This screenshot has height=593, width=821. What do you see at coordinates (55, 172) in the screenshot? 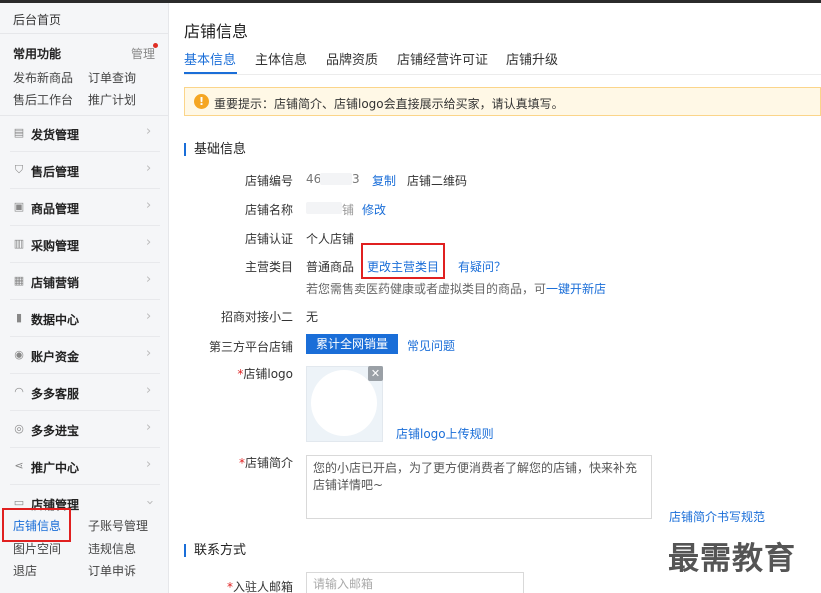
I see `sidebar-item-label: 售后管理` at bounding box center [55, 172].